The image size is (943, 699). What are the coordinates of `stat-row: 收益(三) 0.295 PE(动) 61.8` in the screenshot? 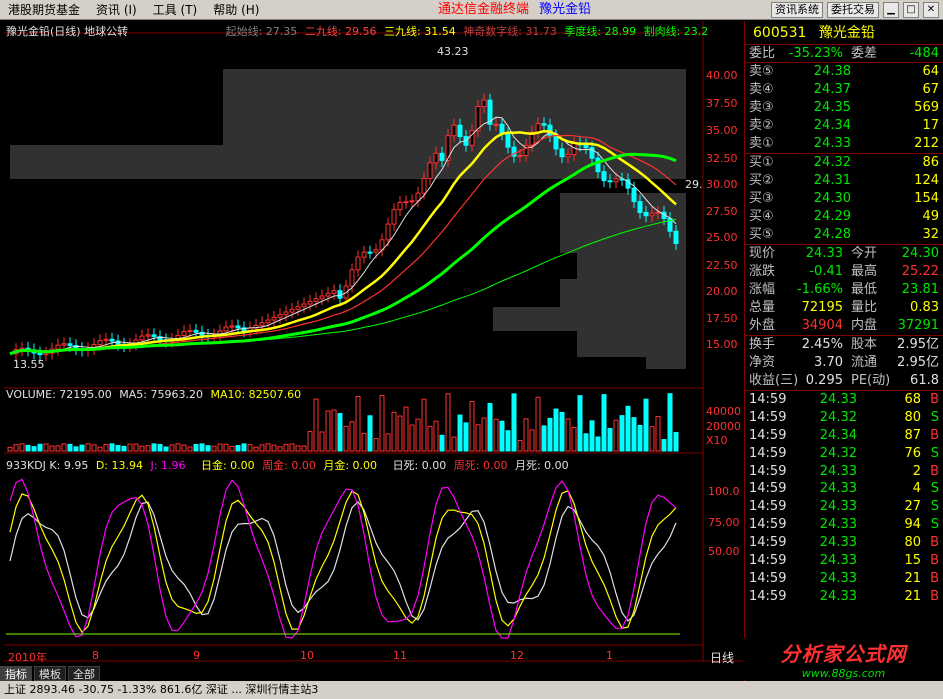 It's located at (844, 381).